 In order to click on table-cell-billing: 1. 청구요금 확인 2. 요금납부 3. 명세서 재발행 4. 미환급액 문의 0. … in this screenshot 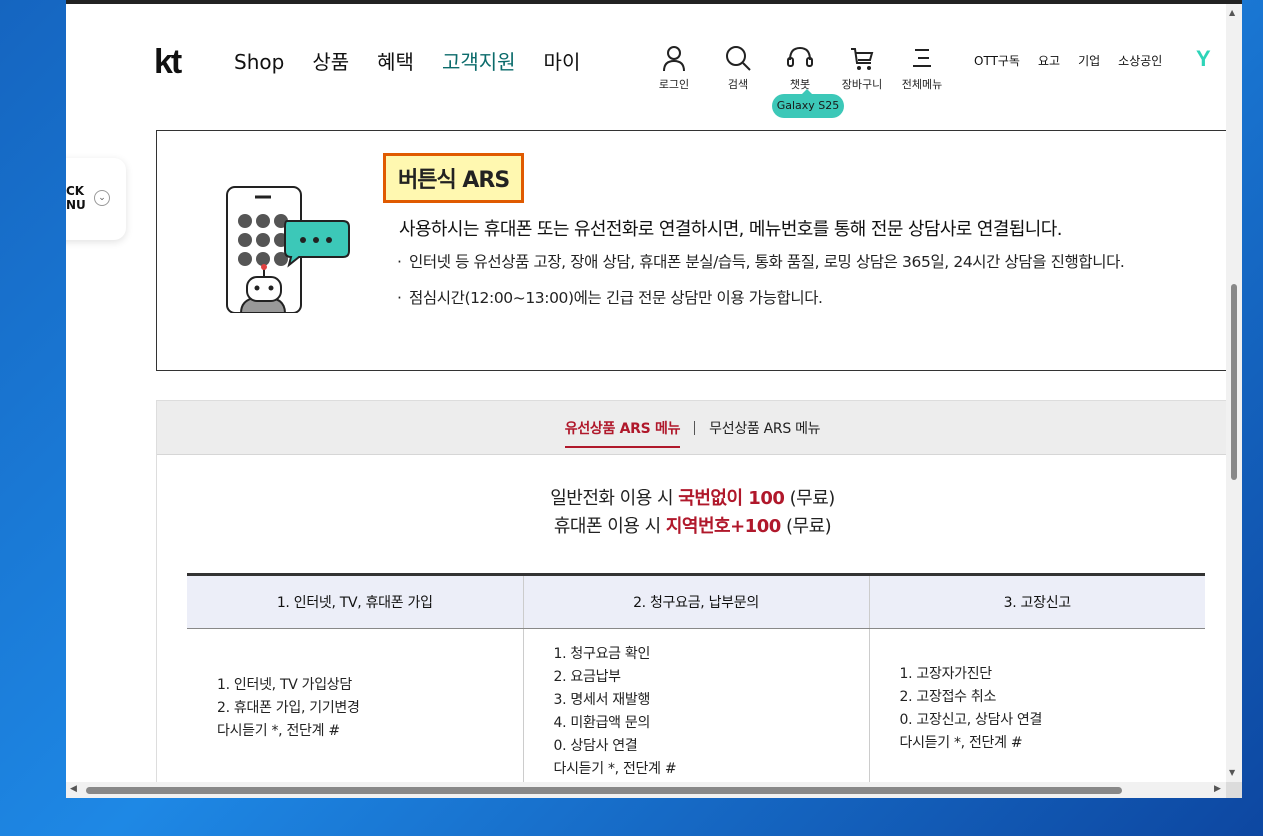, I will do `click(696, 708)`.